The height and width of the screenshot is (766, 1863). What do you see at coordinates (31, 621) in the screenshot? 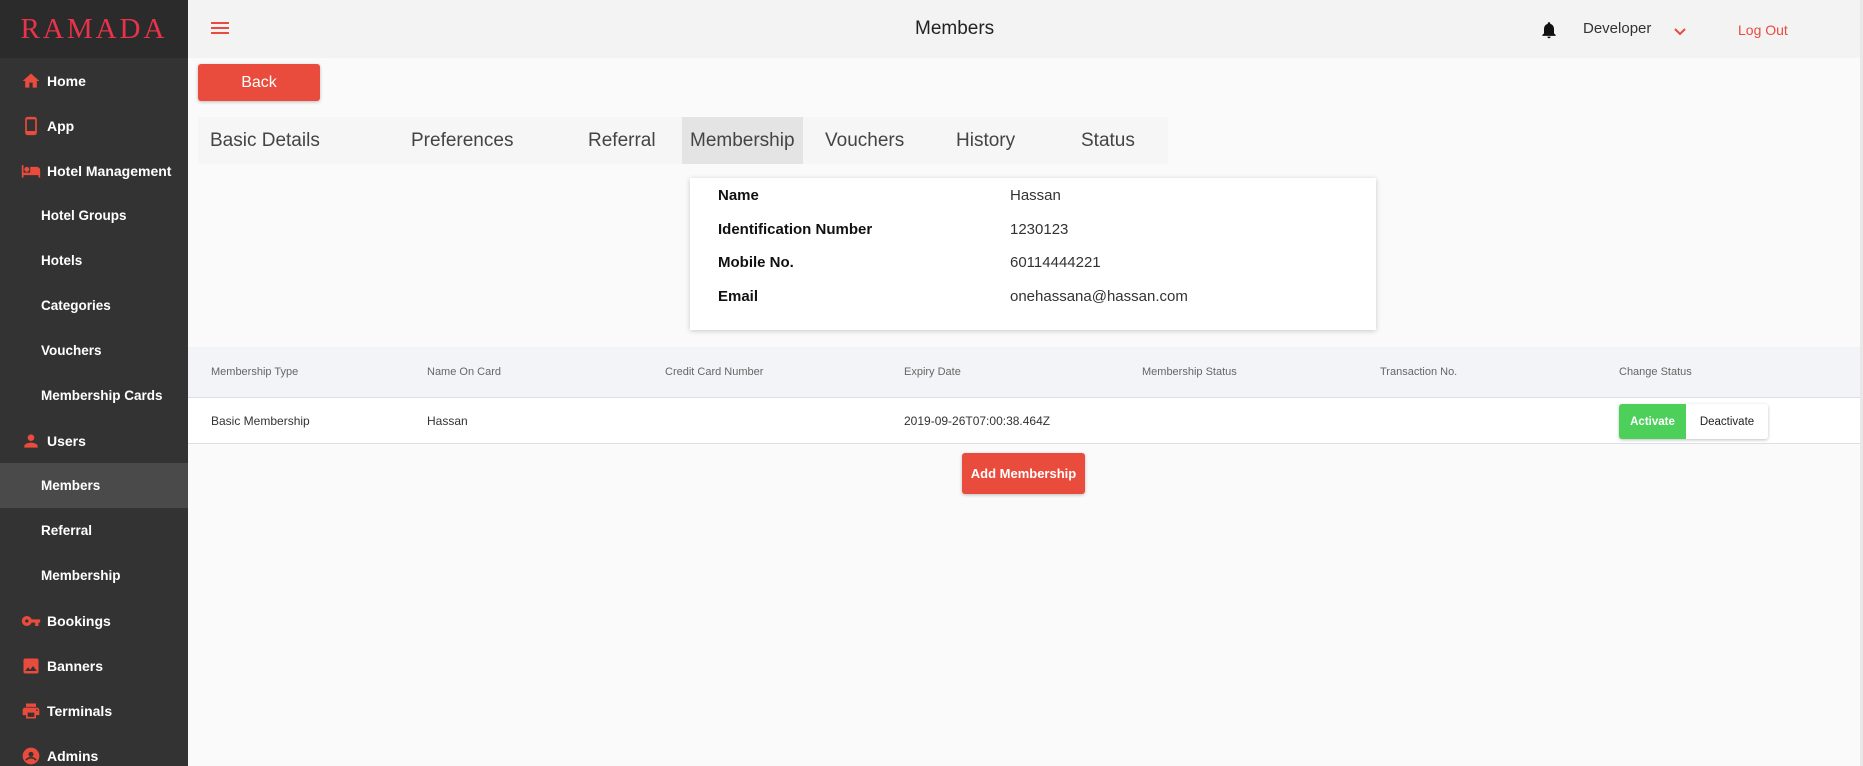
I see `key-icon` at bounding box center [31, 621].